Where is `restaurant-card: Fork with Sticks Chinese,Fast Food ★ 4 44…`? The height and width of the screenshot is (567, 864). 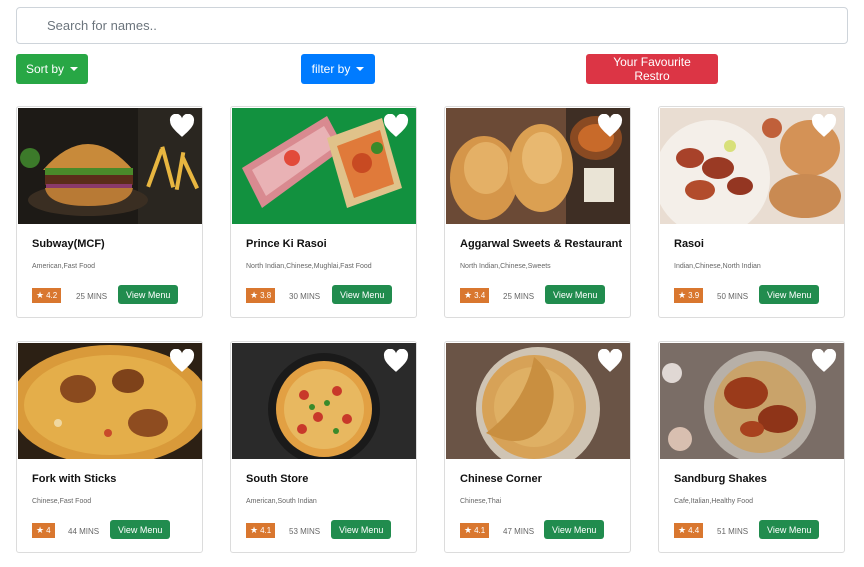
restaurant-card: Fork with Sticks Chinese,Fast Food ★ 4 44… is located at coordinates (109, 447).